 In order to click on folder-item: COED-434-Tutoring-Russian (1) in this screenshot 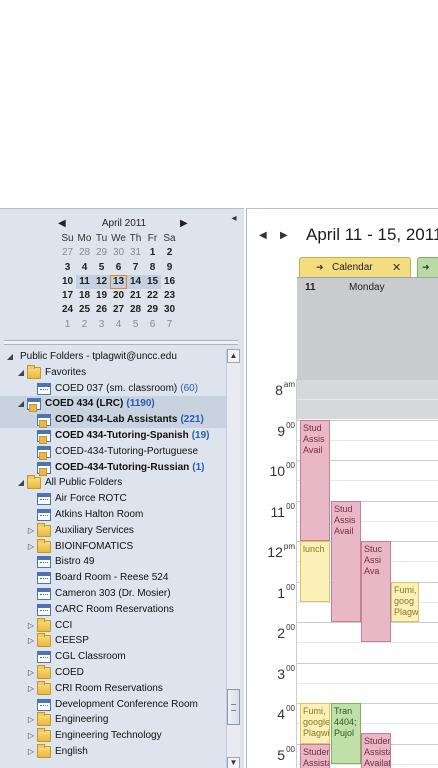, I will do `click(113, 468)`.